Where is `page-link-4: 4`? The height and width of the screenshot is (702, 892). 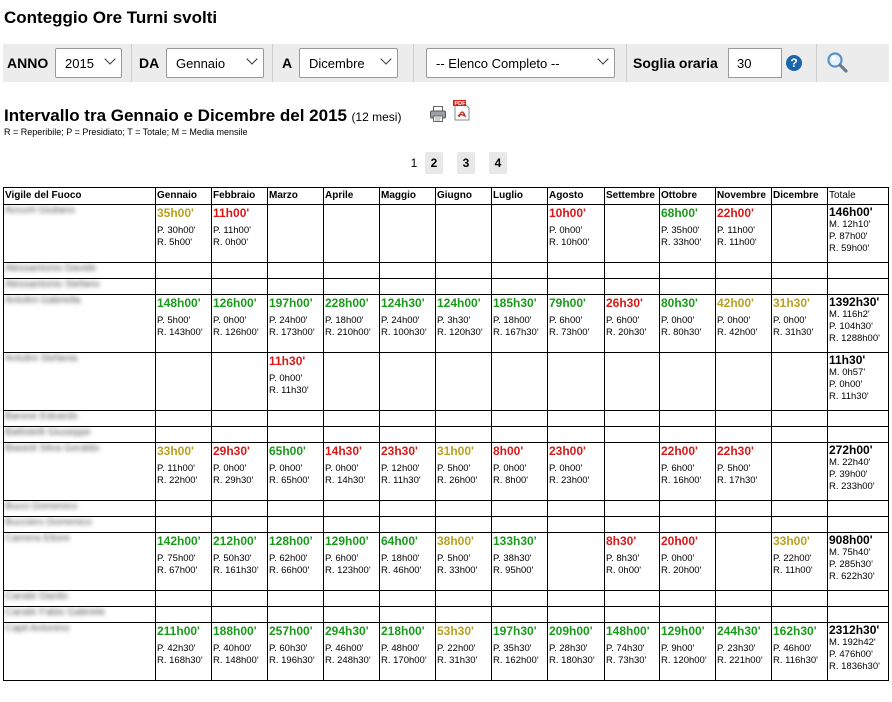 page-link-4: 4 is located at coordinates (498, 163).